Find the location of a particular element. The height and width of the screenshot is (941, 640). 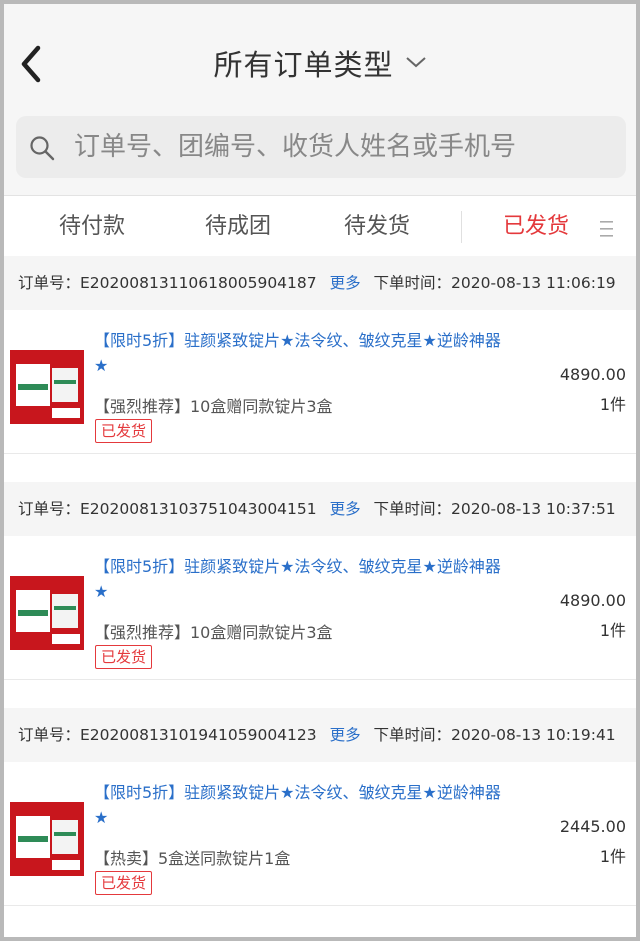

page-title: 所有订单类型 is located at coordinates (303, 65).